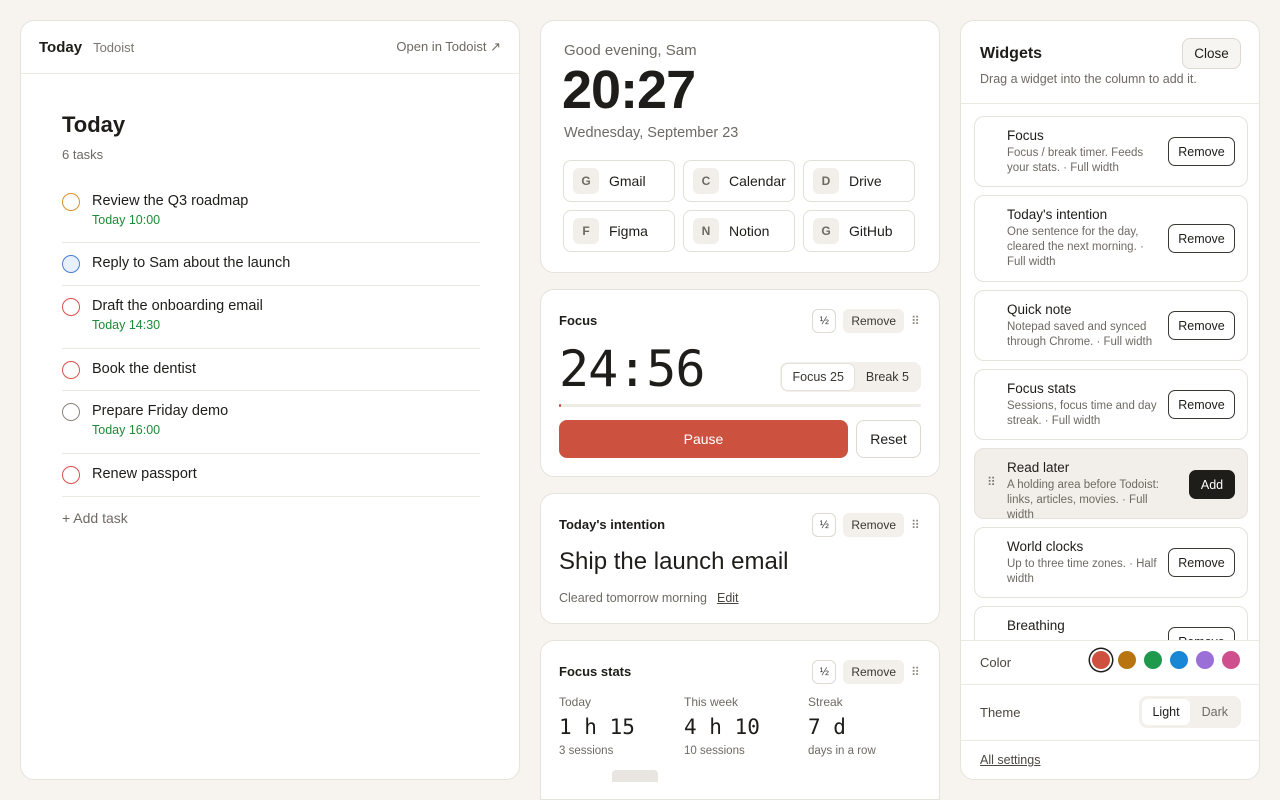 The height and width of the screenshot is (800, 1280). Describe the element at coordinates (126, 430) in the screenshot. I see `task-due: Today 16:00` at that location.